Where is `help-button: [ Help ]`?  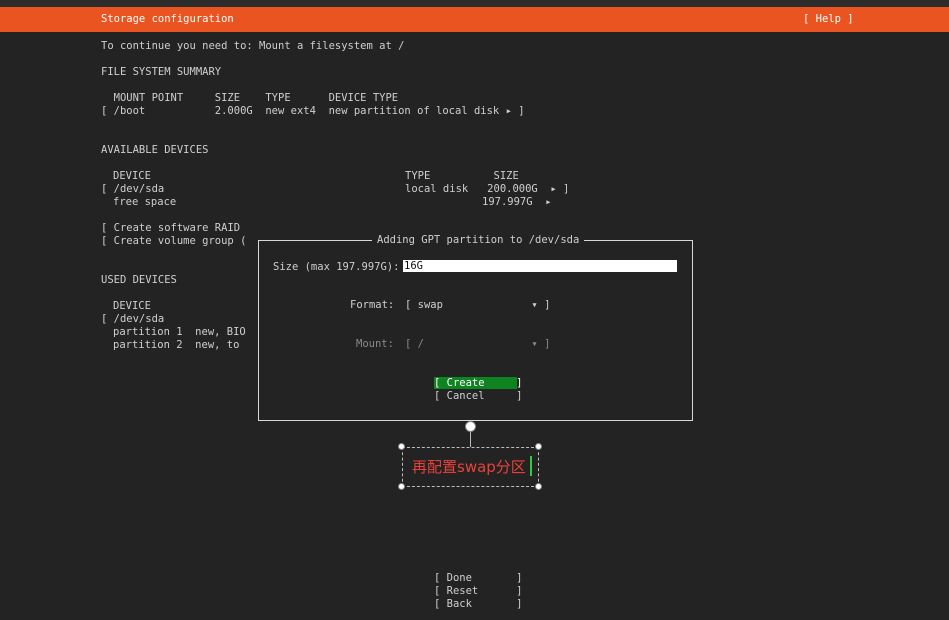 help-button: [ Help ] is located at coordinates (828, 19).